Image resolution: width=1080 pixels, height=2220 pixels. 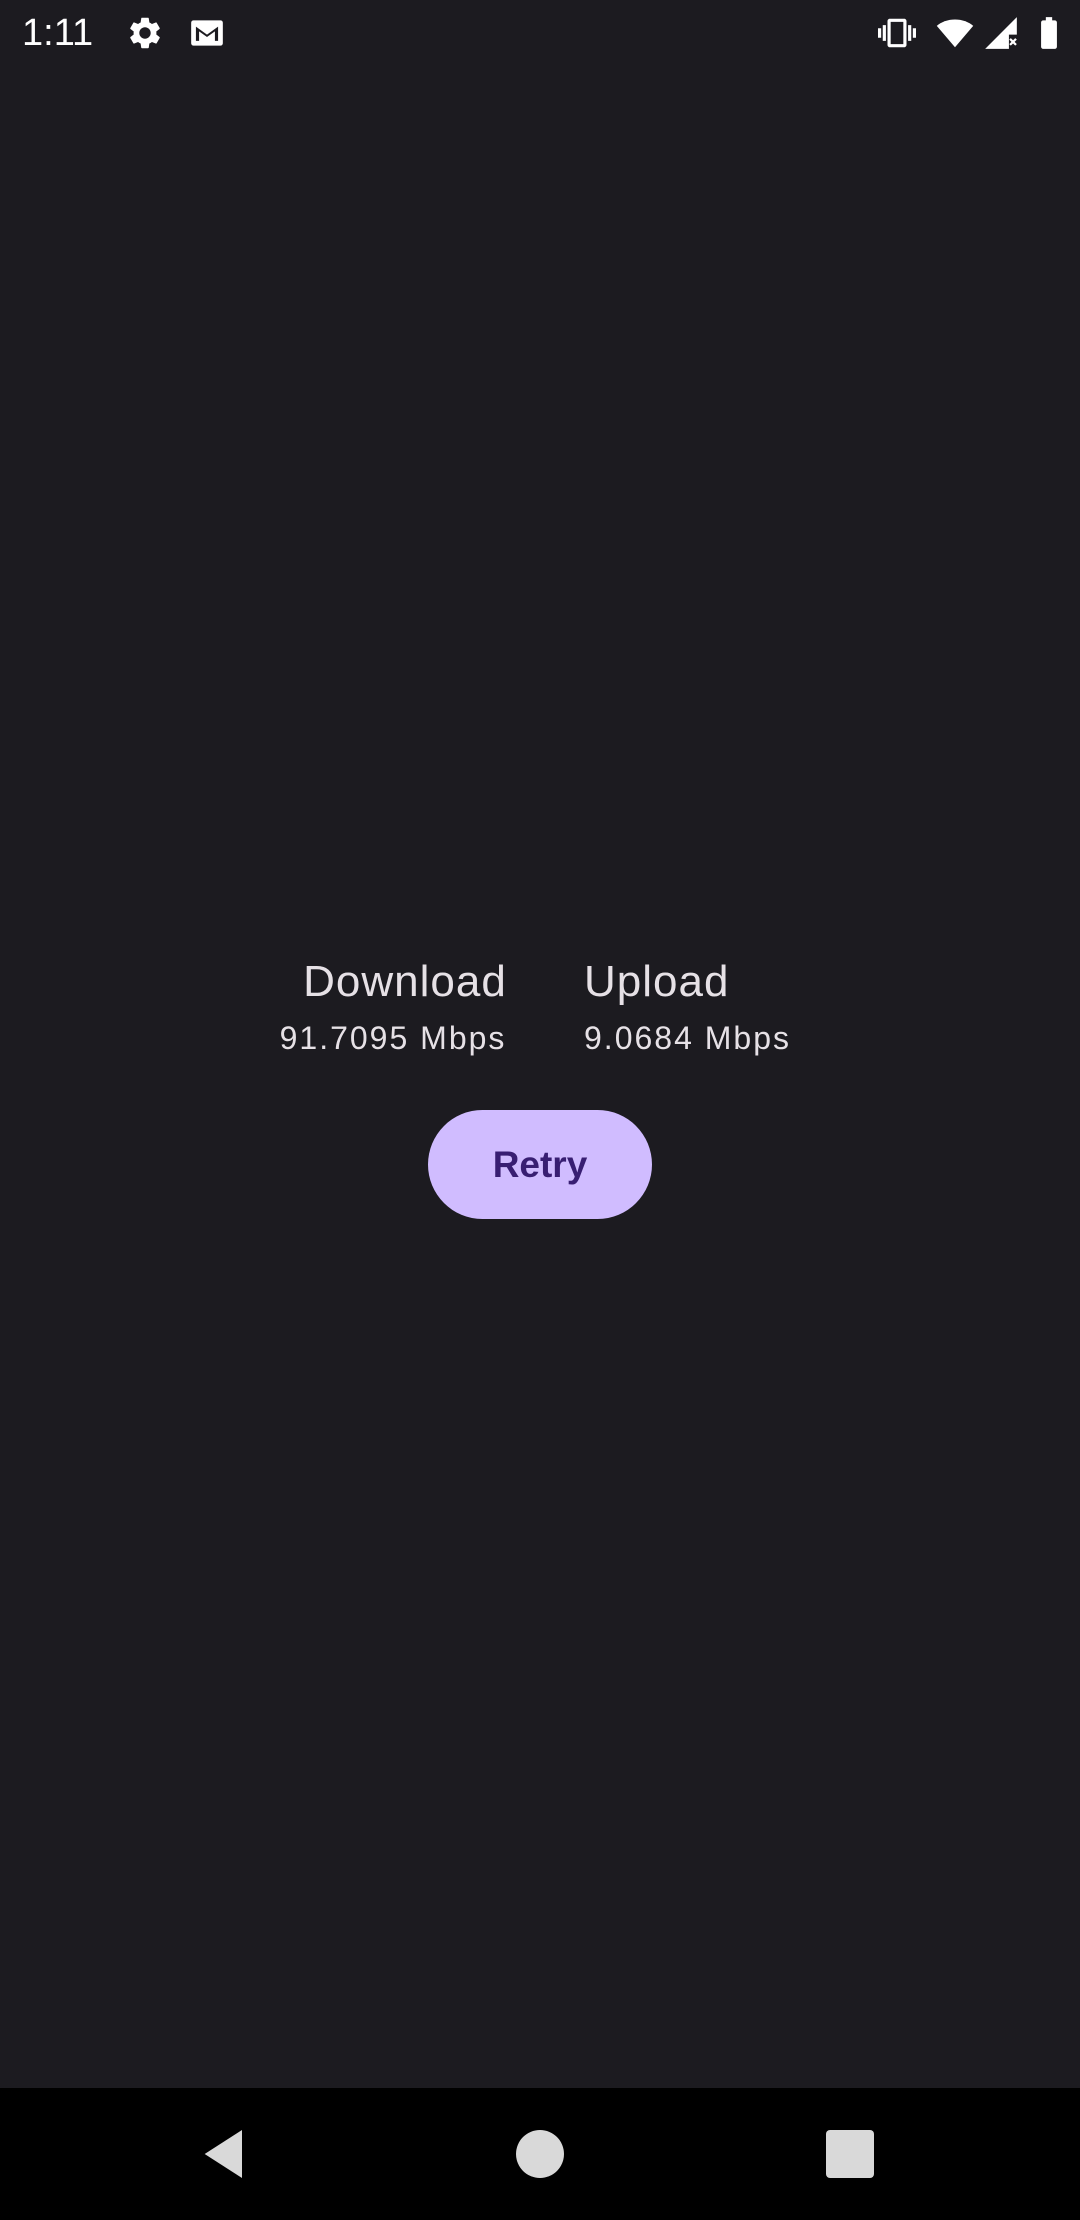 What do you see at coordinates (540, 33) in the screenshot?
I see `status-bar: 1:11` at bounding box center [540, 33].